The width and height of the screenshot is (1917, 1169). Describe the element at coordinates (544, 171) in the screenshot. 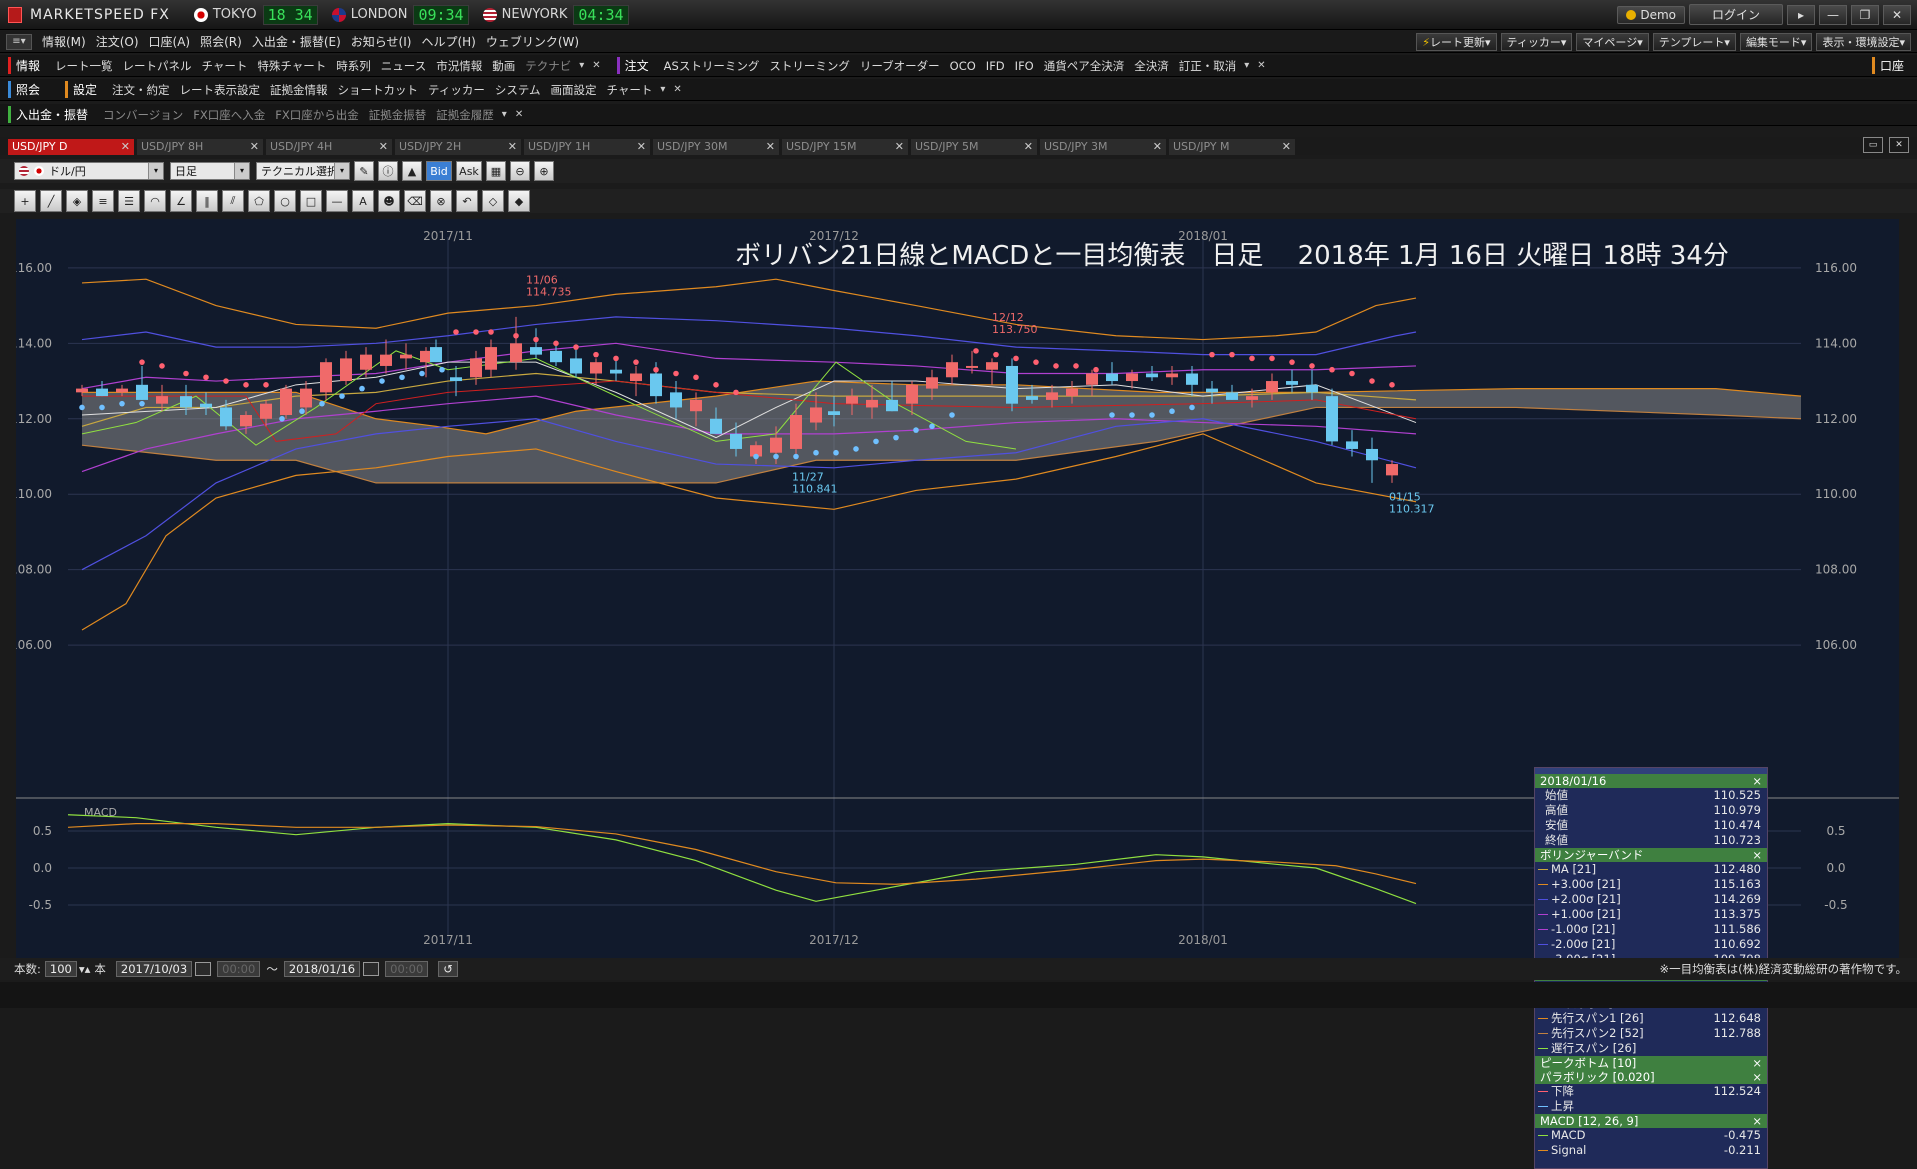

I see `zoom-in-icon: ⊕` at that location.